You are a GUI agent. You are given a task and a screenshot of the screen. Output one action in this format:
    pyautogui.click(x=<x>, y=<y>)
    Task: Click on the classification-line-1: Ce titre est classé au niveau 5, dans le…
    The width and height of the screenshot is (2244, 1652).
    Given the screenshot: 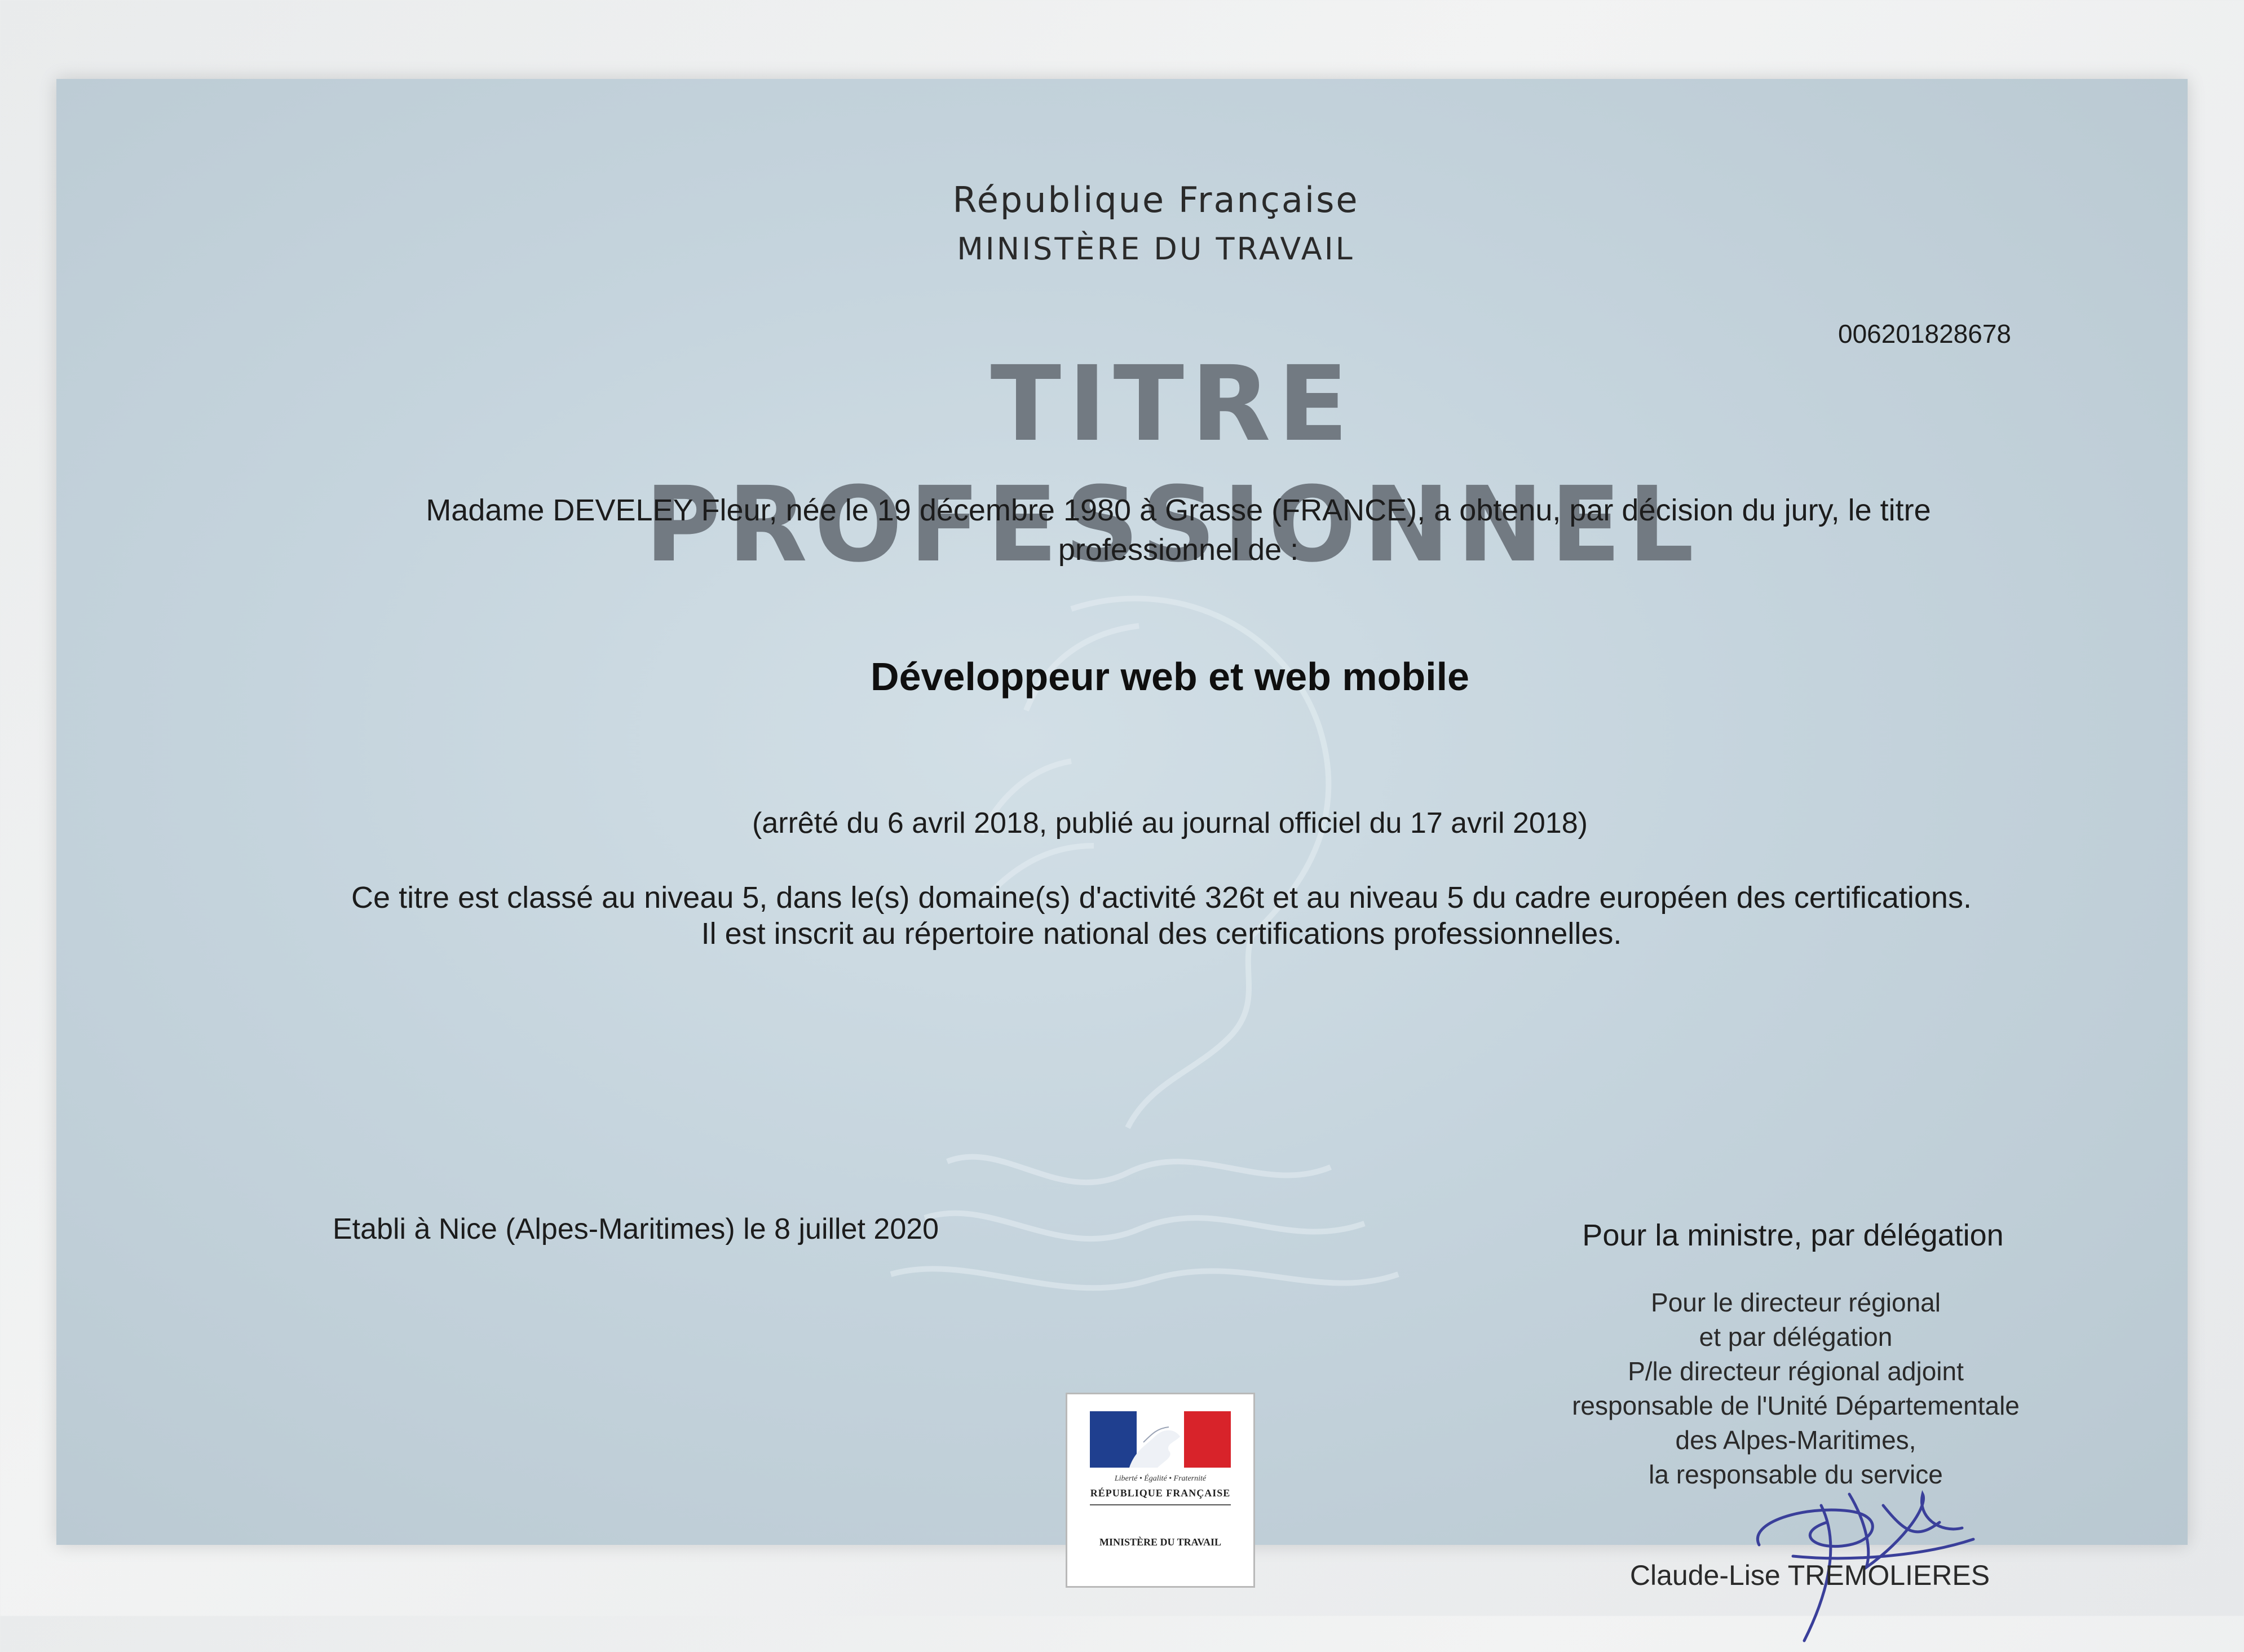 What is the action you would take?
    pyautogui.click(x=1161, y=898)
    